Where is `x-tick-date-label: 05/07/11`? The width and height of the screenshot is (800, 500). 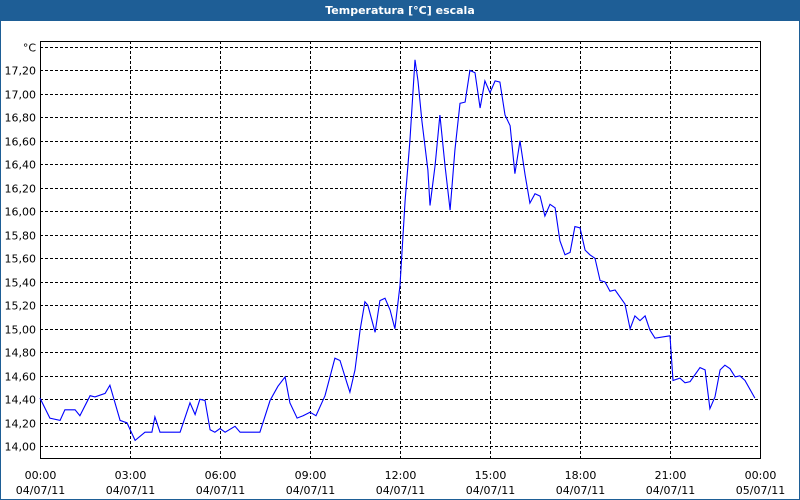 x-tick-date-label: 05/07/11 is located at coordinates (760, 490).